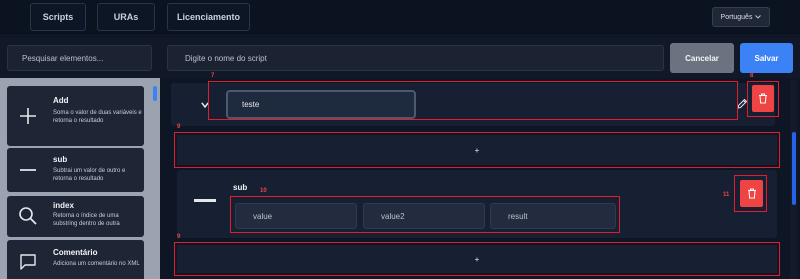 Image resolution: width=800 pixels, height=279 pixels. What do you see at coordinates (28, 262) in the screenshot?
I see `comment-icon` at bounding box center [28, 262].